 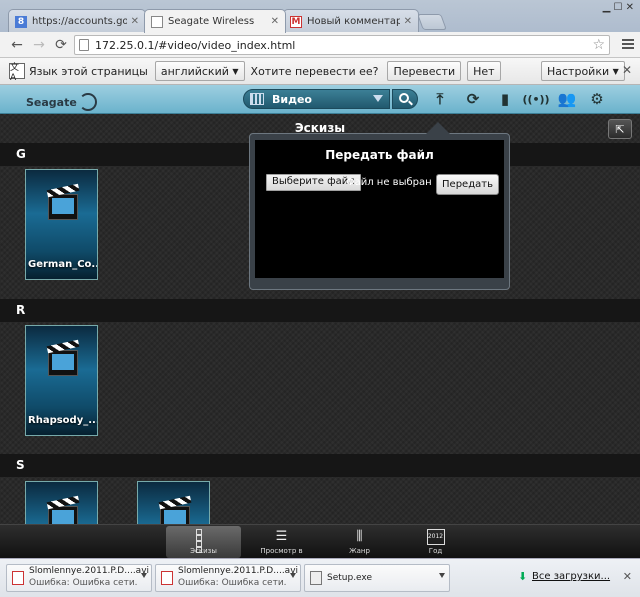 What do you see at coordinates (405, 99) in the screenshot?
I see `search-button` at bounding box center [405, 99].